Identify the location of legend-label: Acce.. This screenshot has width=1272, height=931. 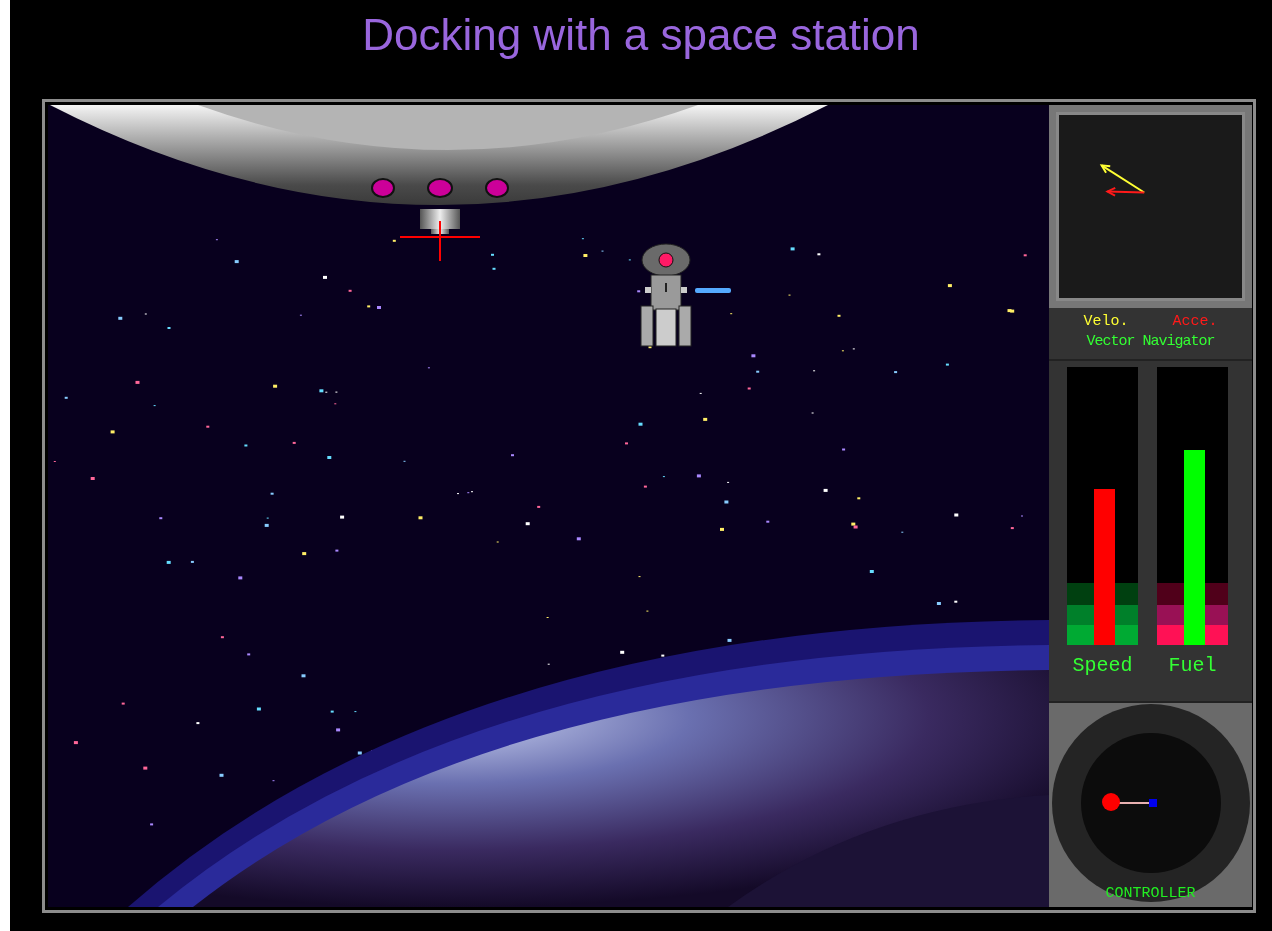
(1195, 322).